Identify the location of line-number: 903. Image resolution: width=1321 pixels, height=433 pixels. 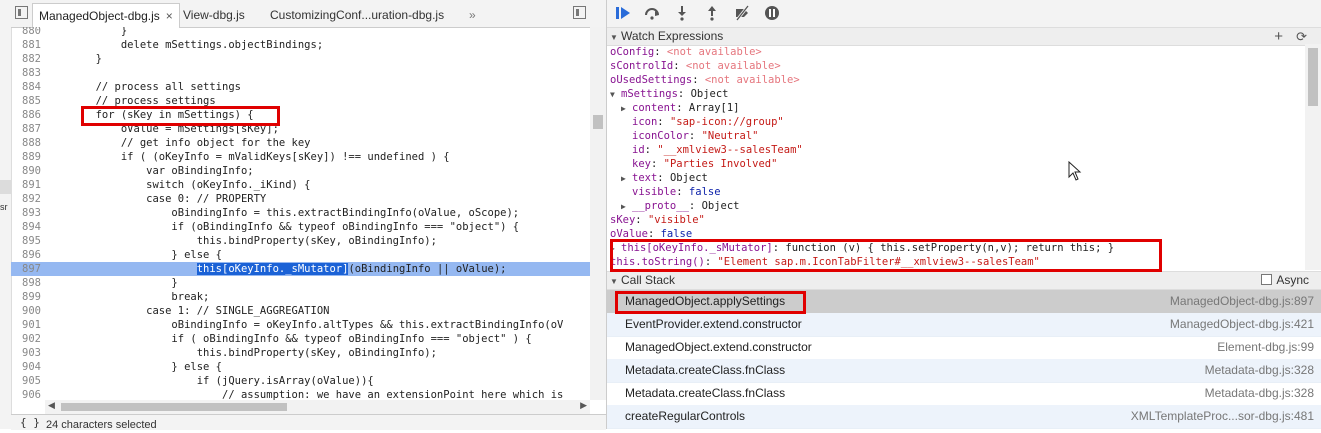
(28, 353).